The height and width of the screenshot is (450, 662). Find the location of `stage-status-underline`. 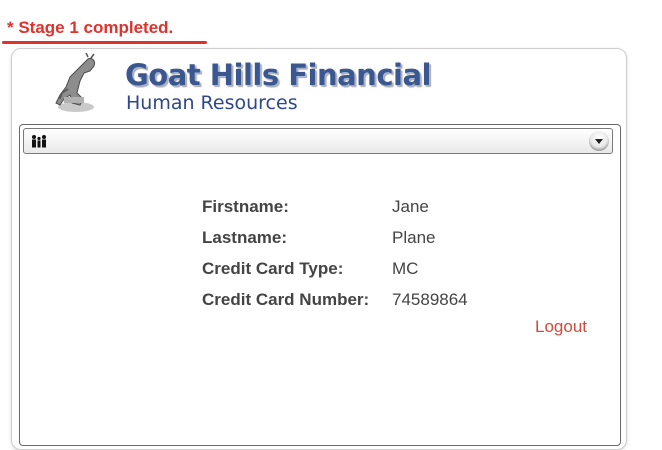

stage-status-underline is located at coordinates (104, 42).